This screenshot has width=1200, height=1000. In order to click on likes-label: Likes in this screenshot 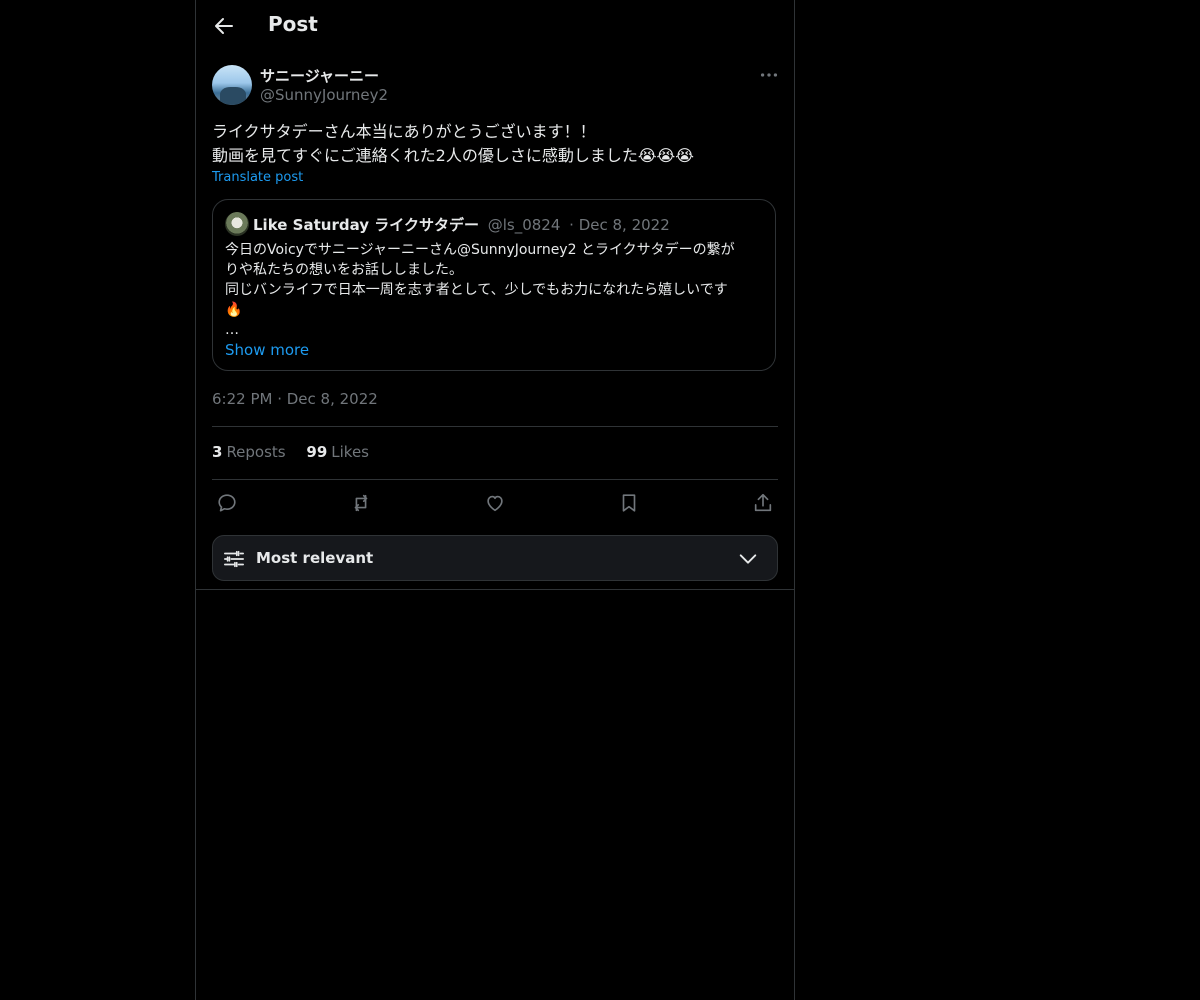, I will do `click(350, 452)`.